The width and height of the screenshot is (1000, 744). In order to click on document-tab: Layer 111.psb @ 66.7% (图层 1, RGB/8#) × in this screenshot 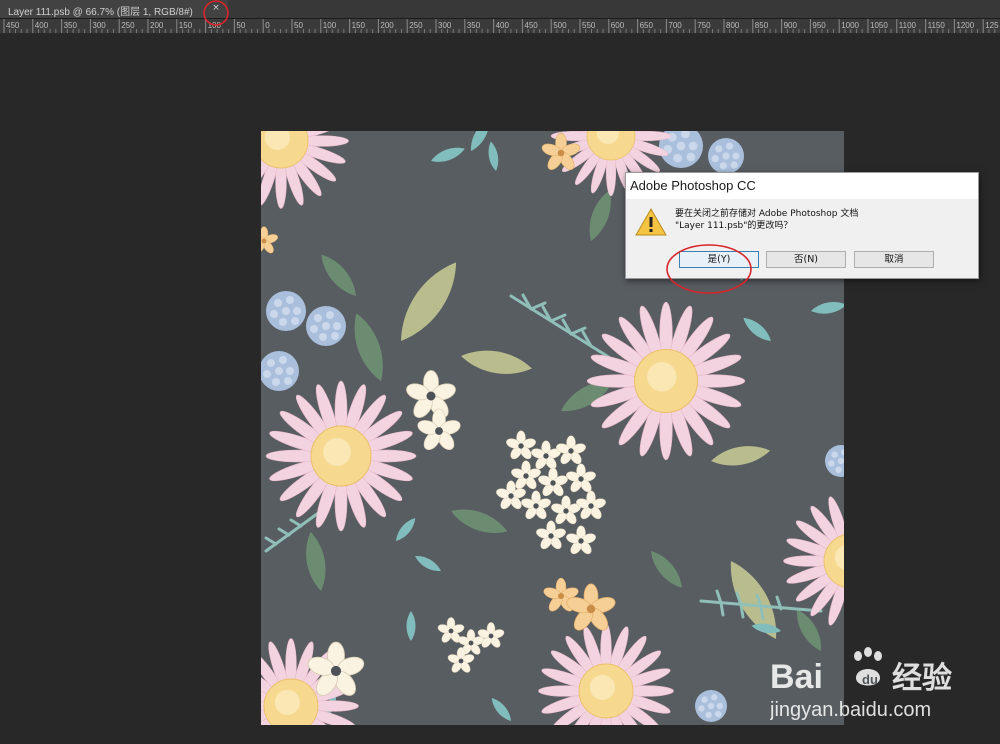, I will do `click(114, 9)`.